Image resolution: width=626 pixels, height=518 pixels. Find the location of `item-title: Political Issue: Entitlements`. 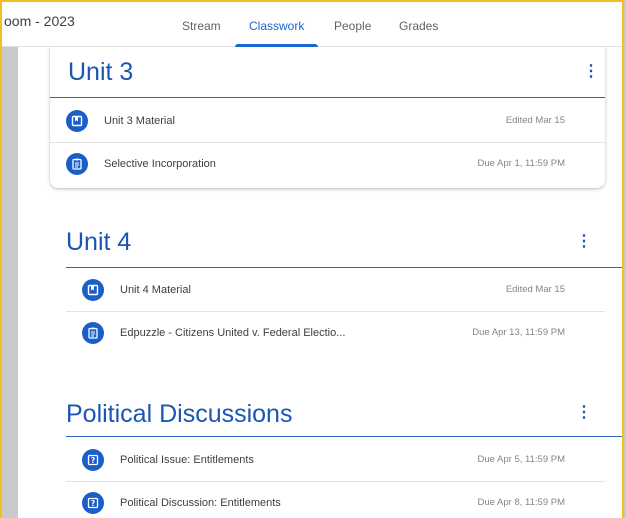

item-title: Political Issue: Entitlements is located at coordinates (187, 460).